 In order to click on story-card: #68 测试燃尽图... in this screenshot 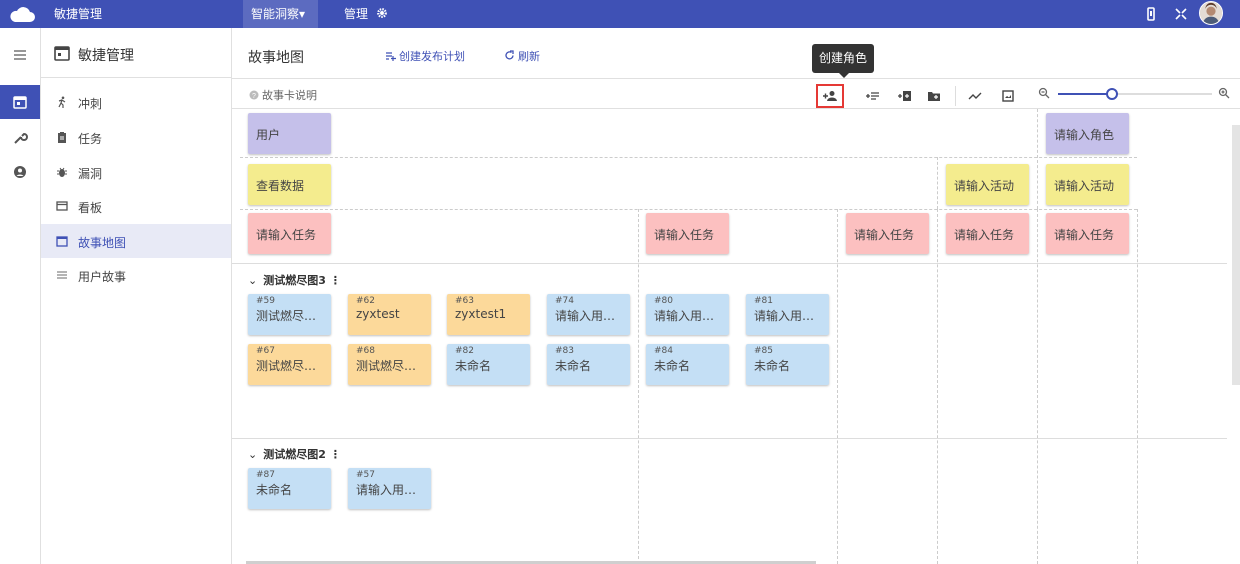, I will do `click(389, 364)`.